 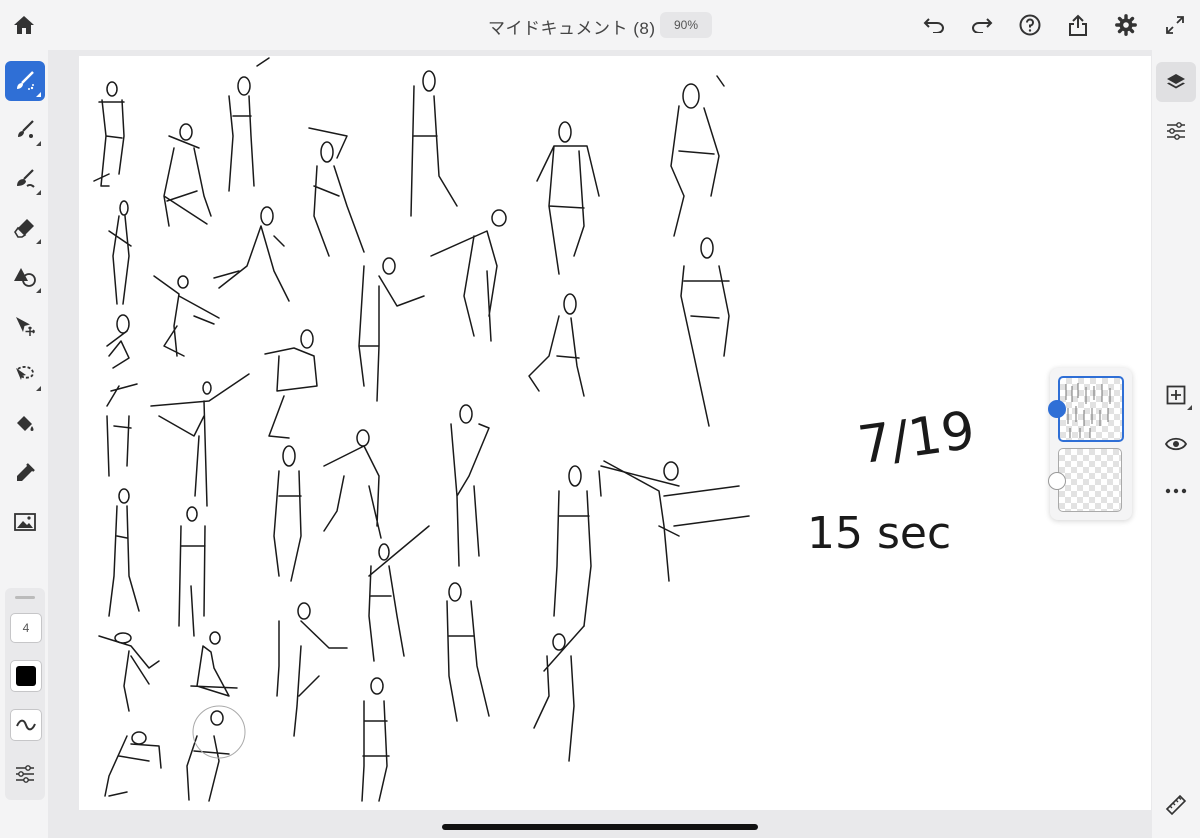 I want to click on document-title: マイドキュメント (8), so click(x=572, y=26).